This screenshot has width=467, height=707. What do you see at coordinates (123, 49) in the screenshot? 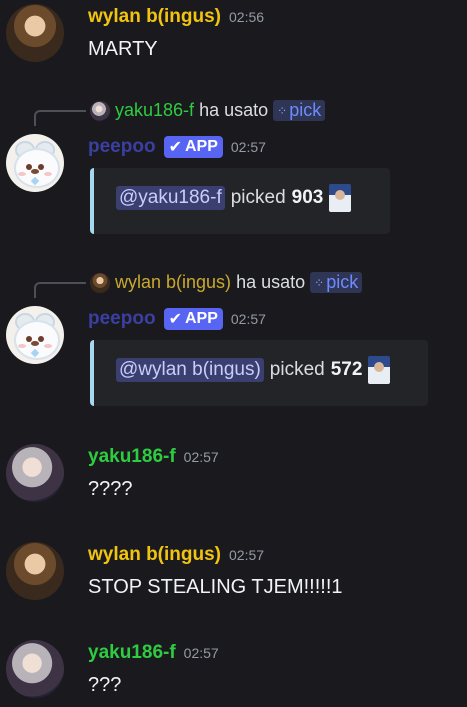
I see `message-text: MARTY` at bounding box center [123, 49].